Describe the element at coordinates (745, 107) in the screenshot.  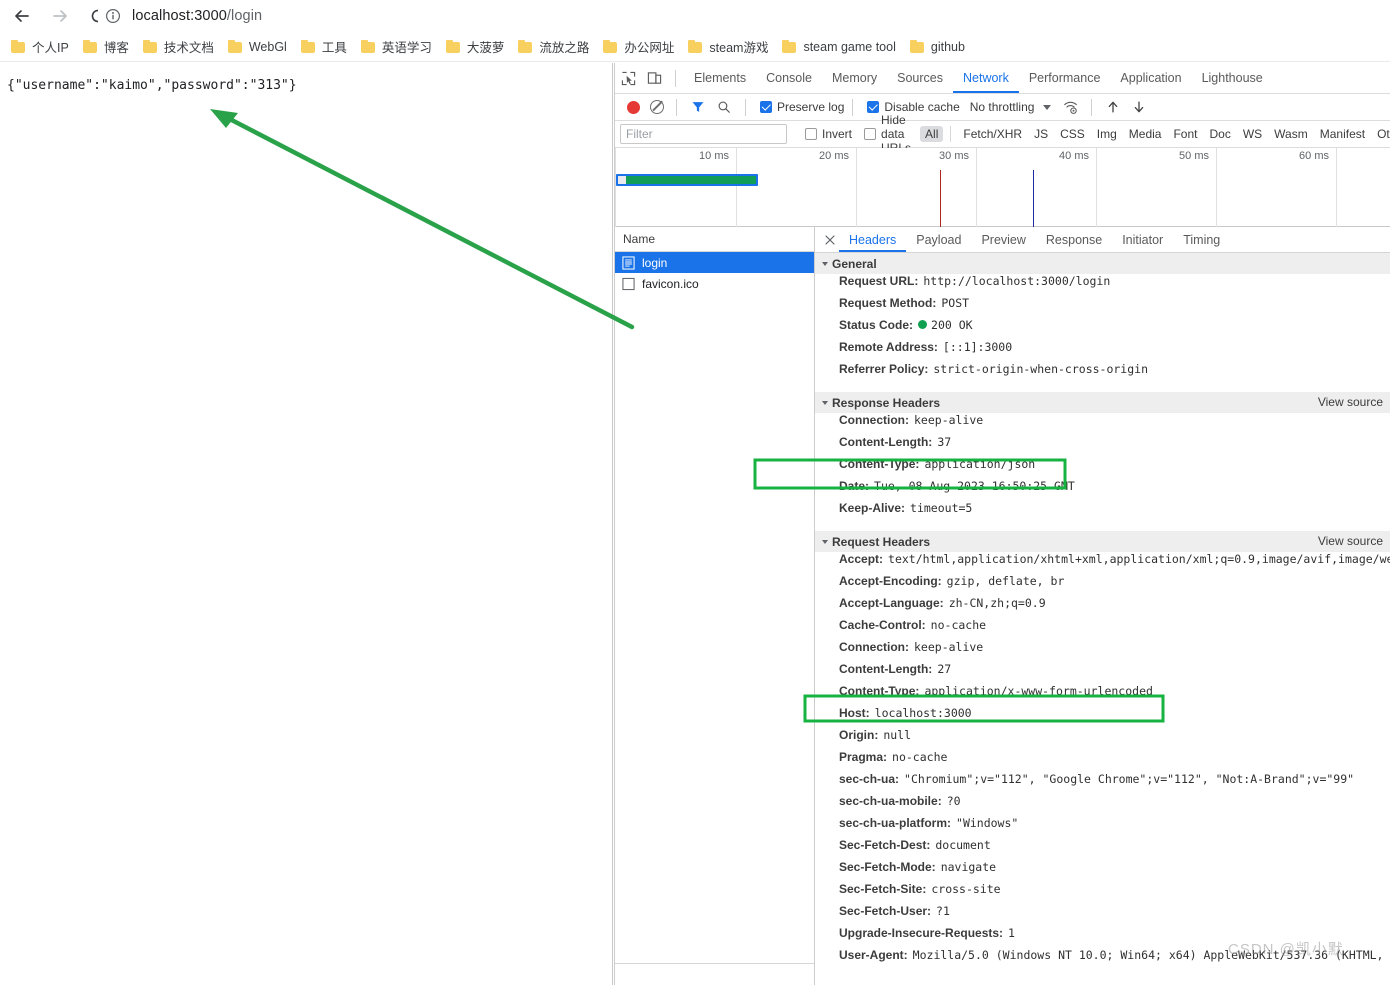
I see `toolbar-divider` at that location.